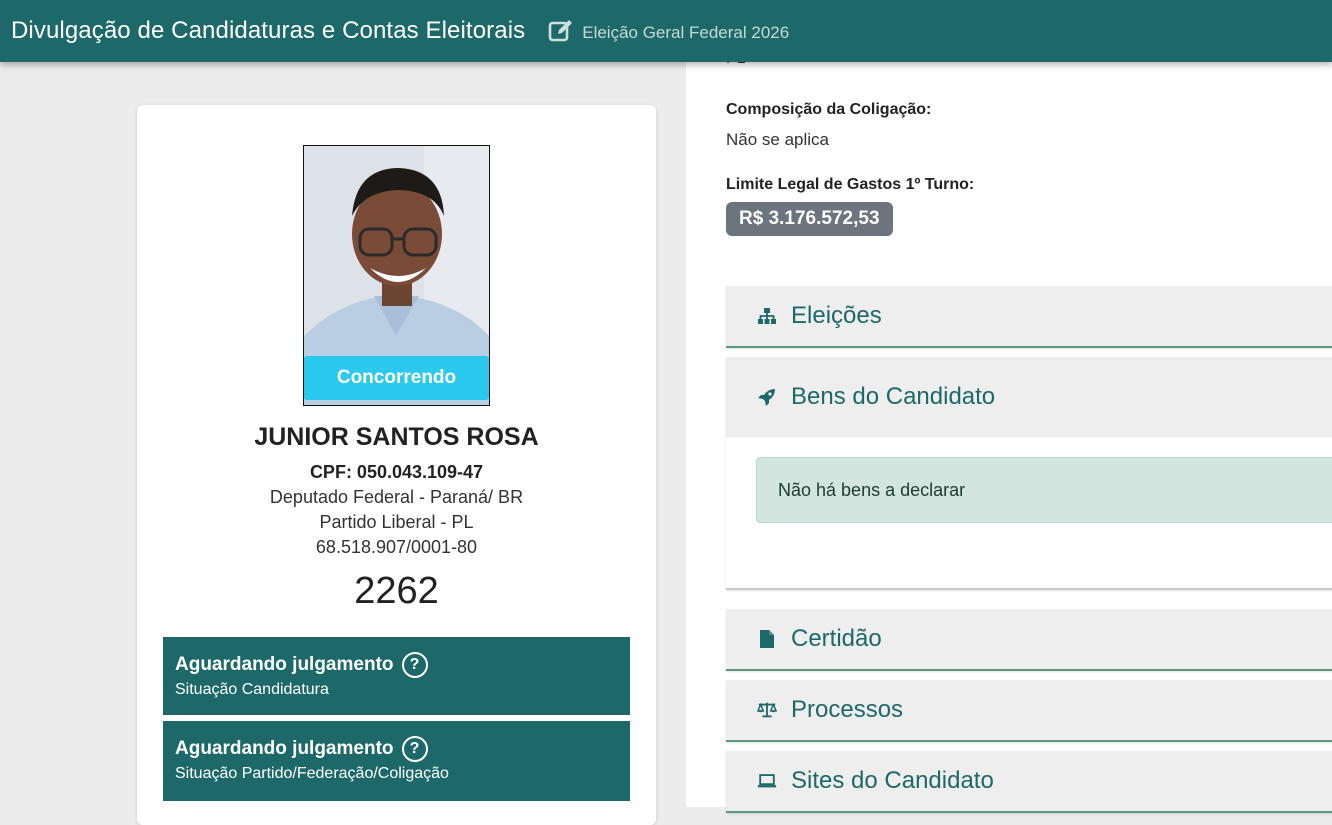  Describe the element at coordinates (396, 472) in the screenshot. I see `candidate-cpf: CPF: 050.043.109-47` at that location.